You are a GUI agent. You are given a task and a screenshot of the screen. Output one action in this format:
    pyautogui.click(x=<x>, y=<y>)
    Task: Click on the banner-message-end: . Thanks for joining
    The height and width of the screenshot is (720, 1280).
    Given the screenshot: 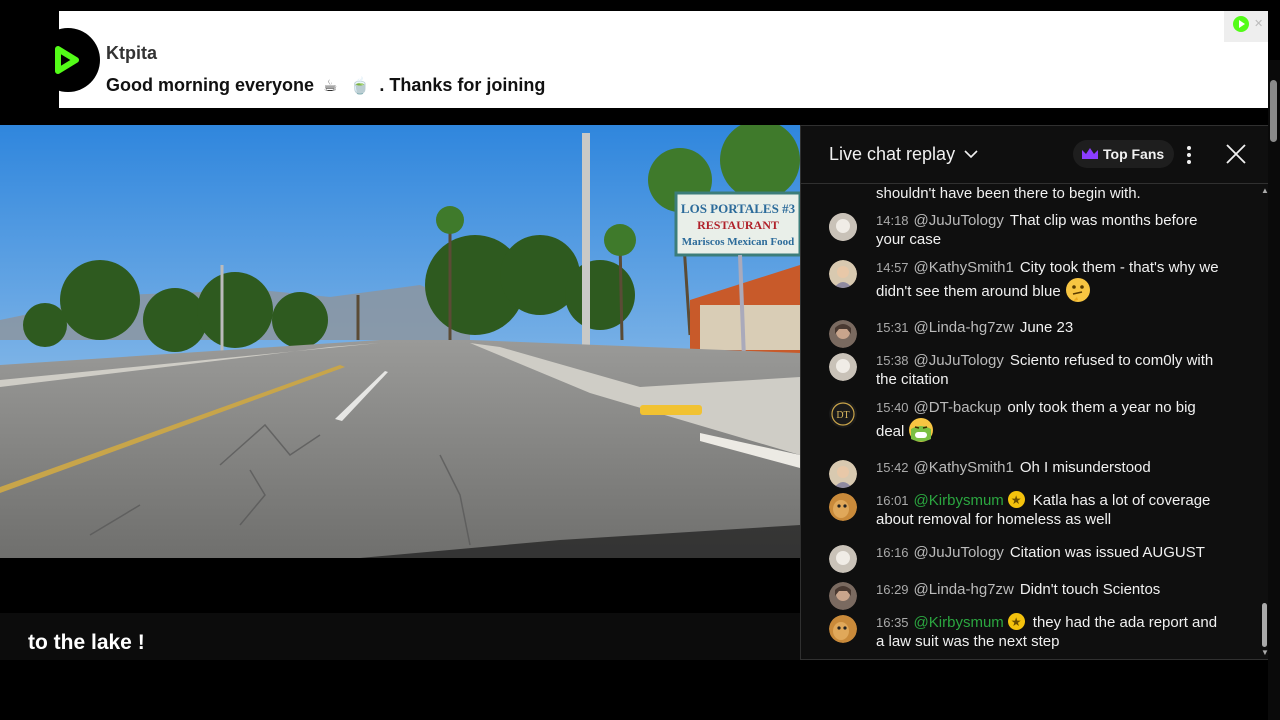 What is the action you would take?
    pyautogui.click(x=462, y=85)
    